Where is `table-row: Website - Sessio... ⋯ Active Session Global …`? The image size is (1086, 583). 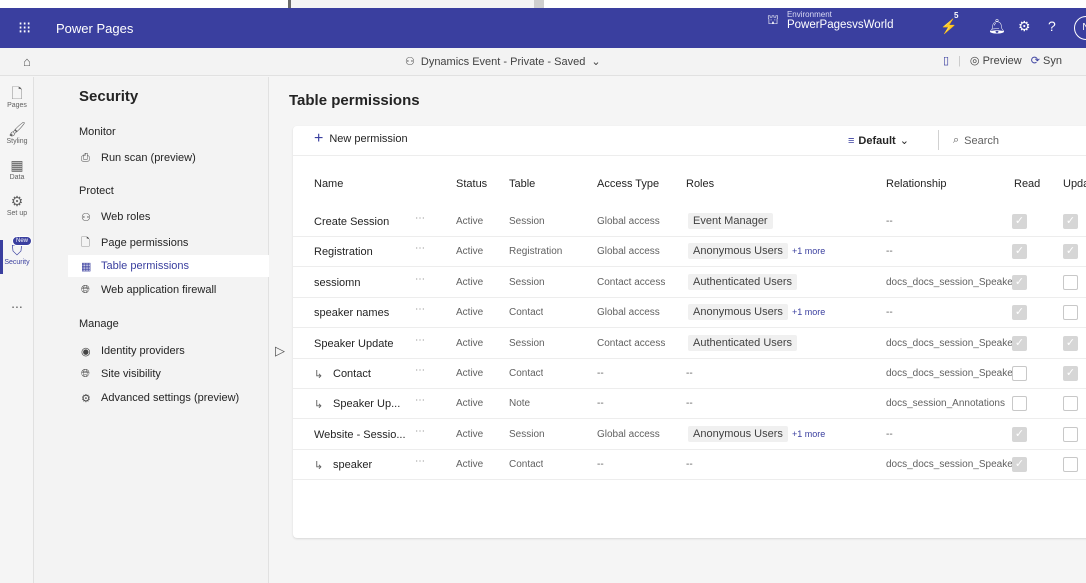 table-row: Website - Sessio... ⋯ Active Session Global … is located at coordinates (689, 435).